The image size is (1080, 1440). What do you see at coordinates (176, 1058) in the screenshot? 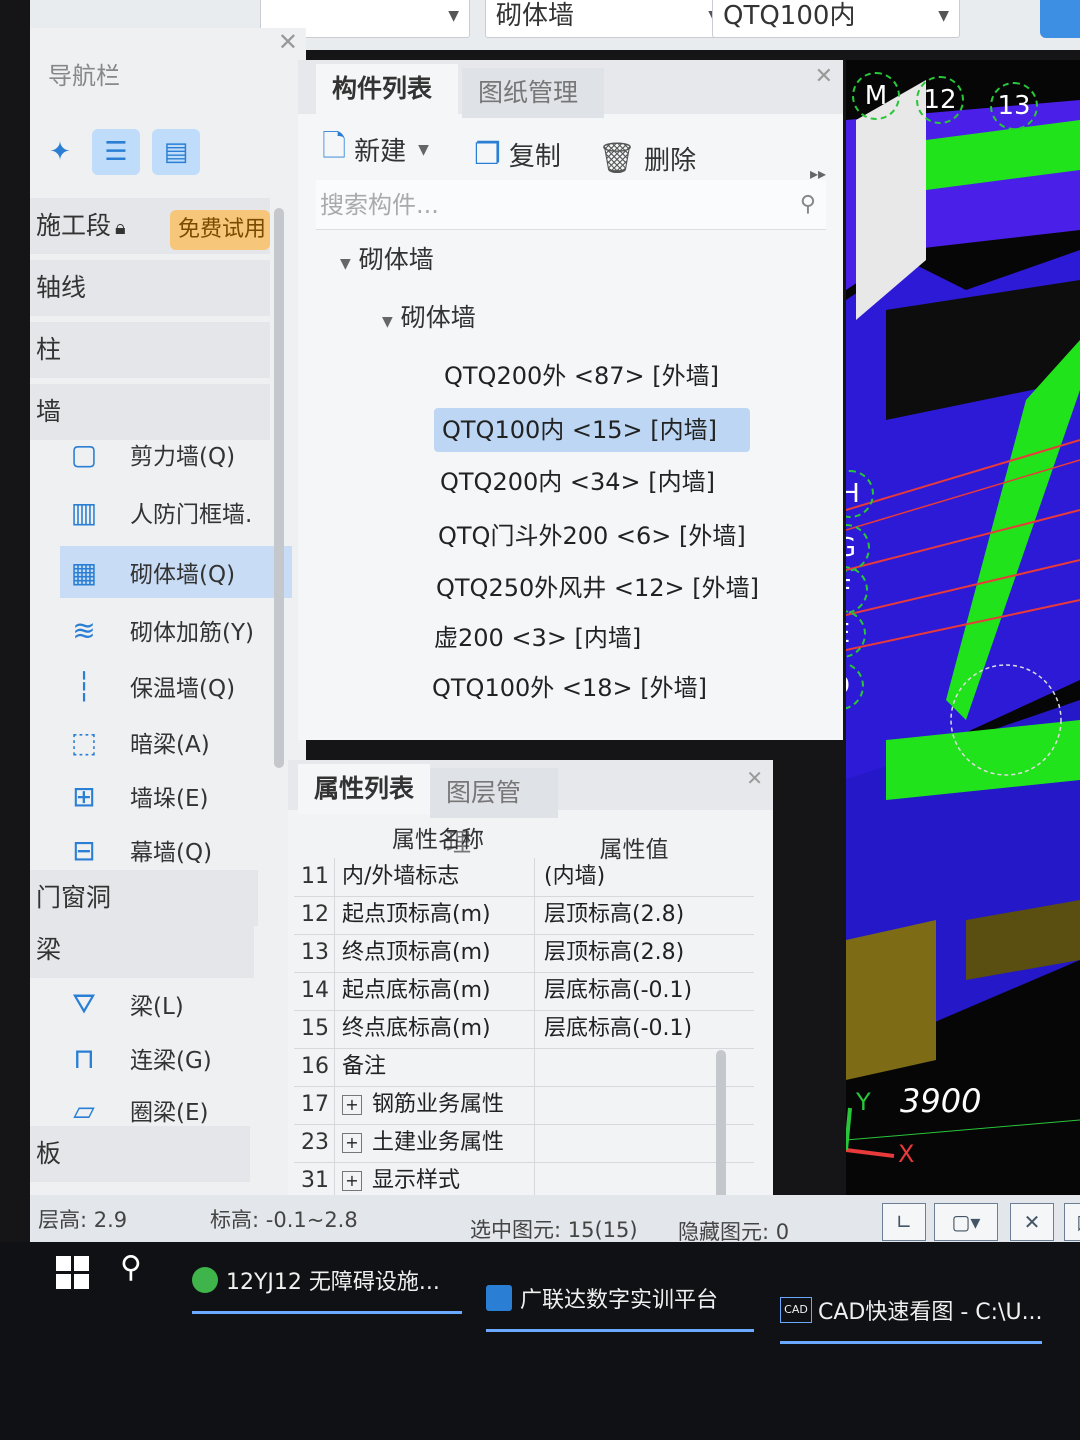
I see `nav-item-coupling-beam: ⊓ 连梁(G)` at bounding box center [176, 1058].